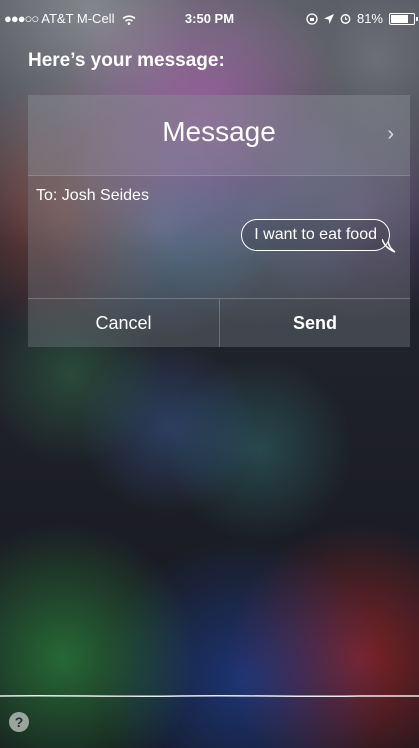  Describe the element at coordinates (209, 18) in the screenshot. I see `status-bar: ●●●○○ AT&T M-Cell 3:50 PM 81%` at that location.